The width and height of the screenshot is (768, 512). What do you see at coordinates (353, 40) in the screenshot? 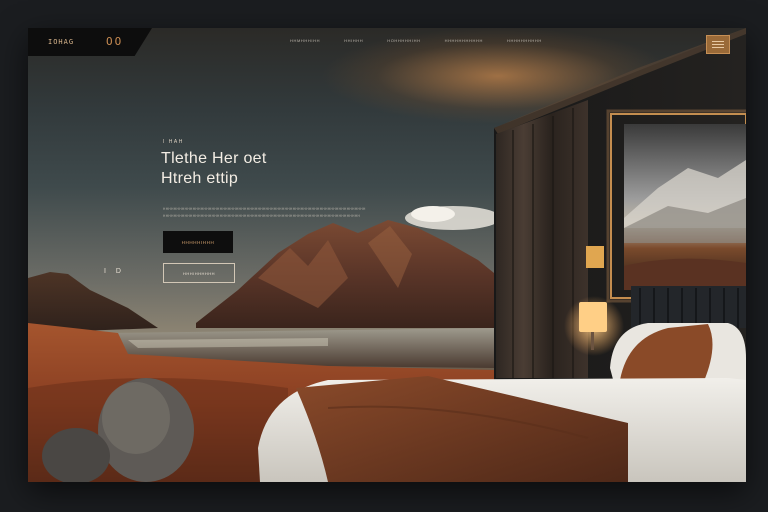
I see `nav-item-2: HHIHHH` at bounding box center [353, 40].